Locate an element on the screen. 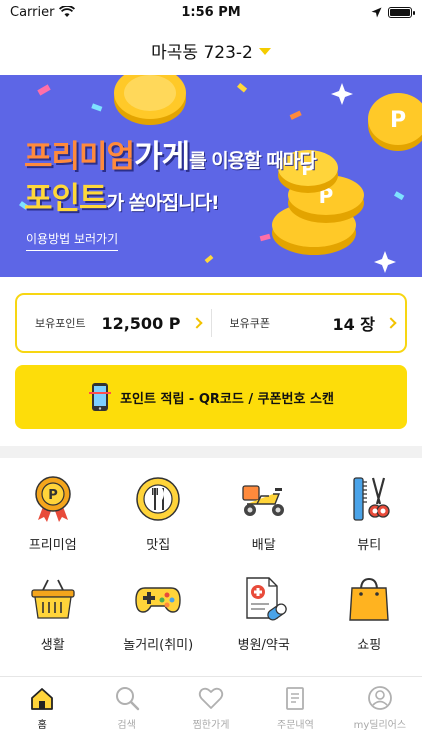  phone-scan-icon is located at coordinates (100, 397).